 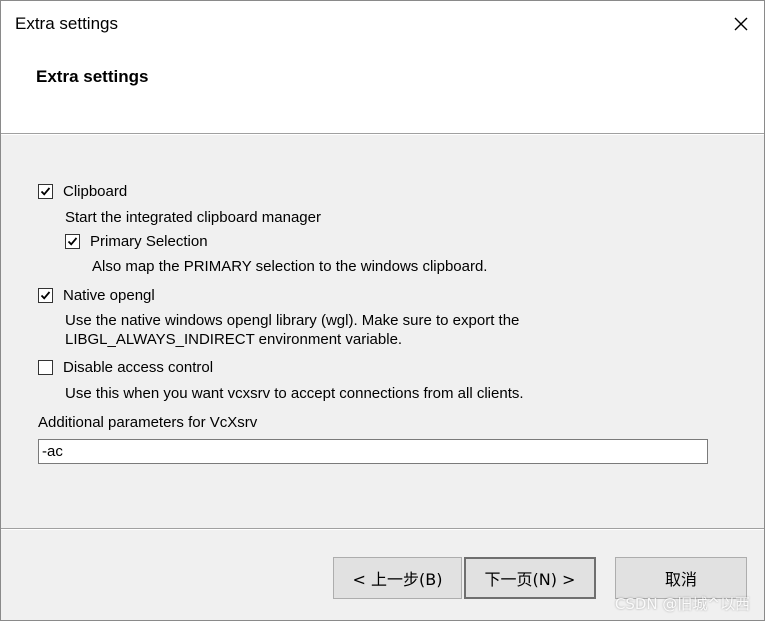 I want to click on primary-selection-label: Primary Selection, so click(x=149, y=241).